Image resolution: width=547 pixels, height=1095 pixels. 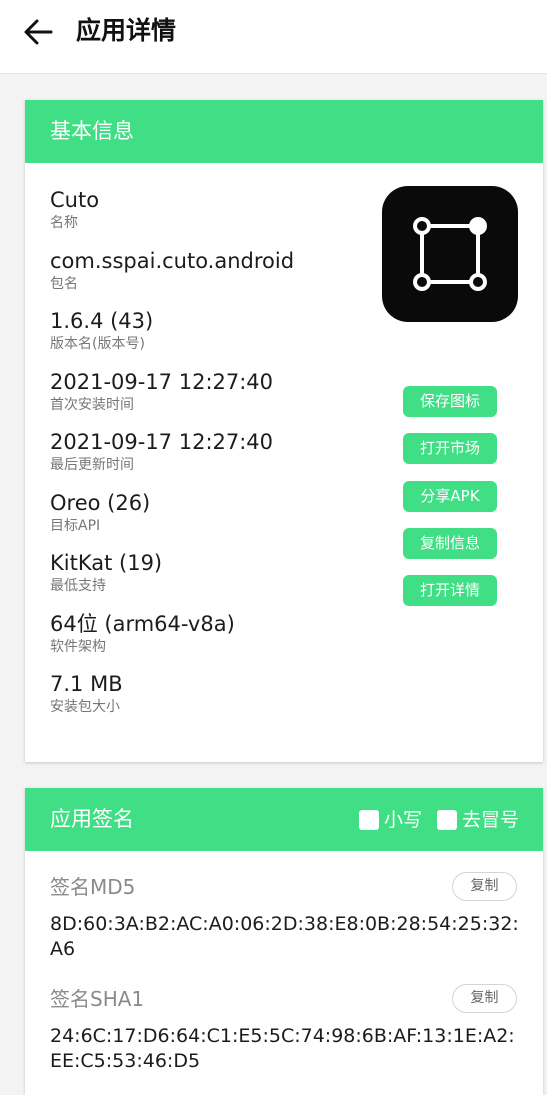 What do you see at coordinates (484, 886) in the screenshot?
I see `copy-md5-button: 复制` at bounding box center [484, 886].